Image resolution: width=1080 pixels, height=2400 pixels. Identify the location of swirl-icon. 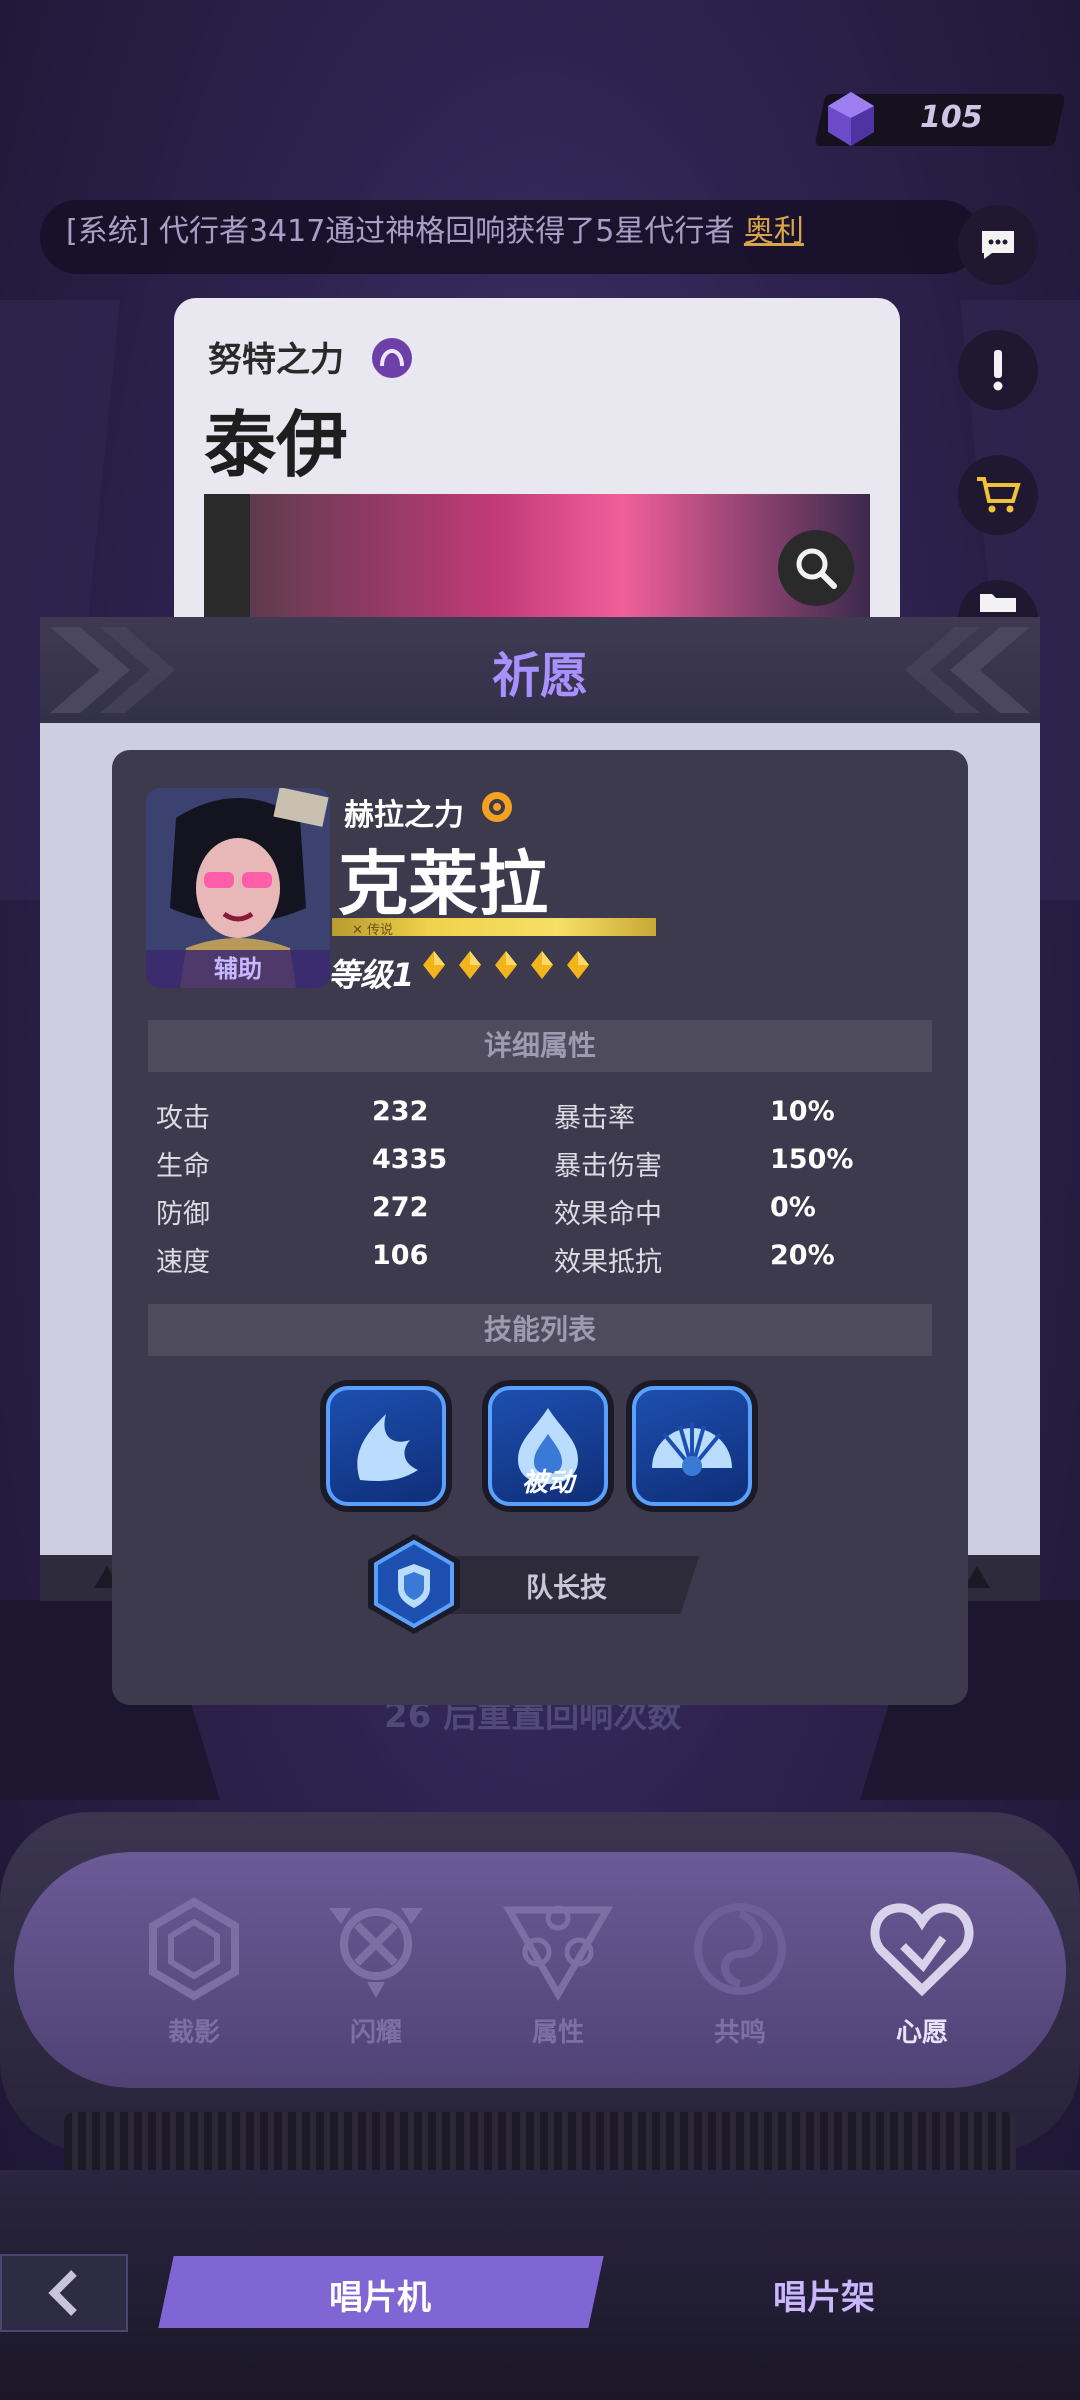
(740, 1949).